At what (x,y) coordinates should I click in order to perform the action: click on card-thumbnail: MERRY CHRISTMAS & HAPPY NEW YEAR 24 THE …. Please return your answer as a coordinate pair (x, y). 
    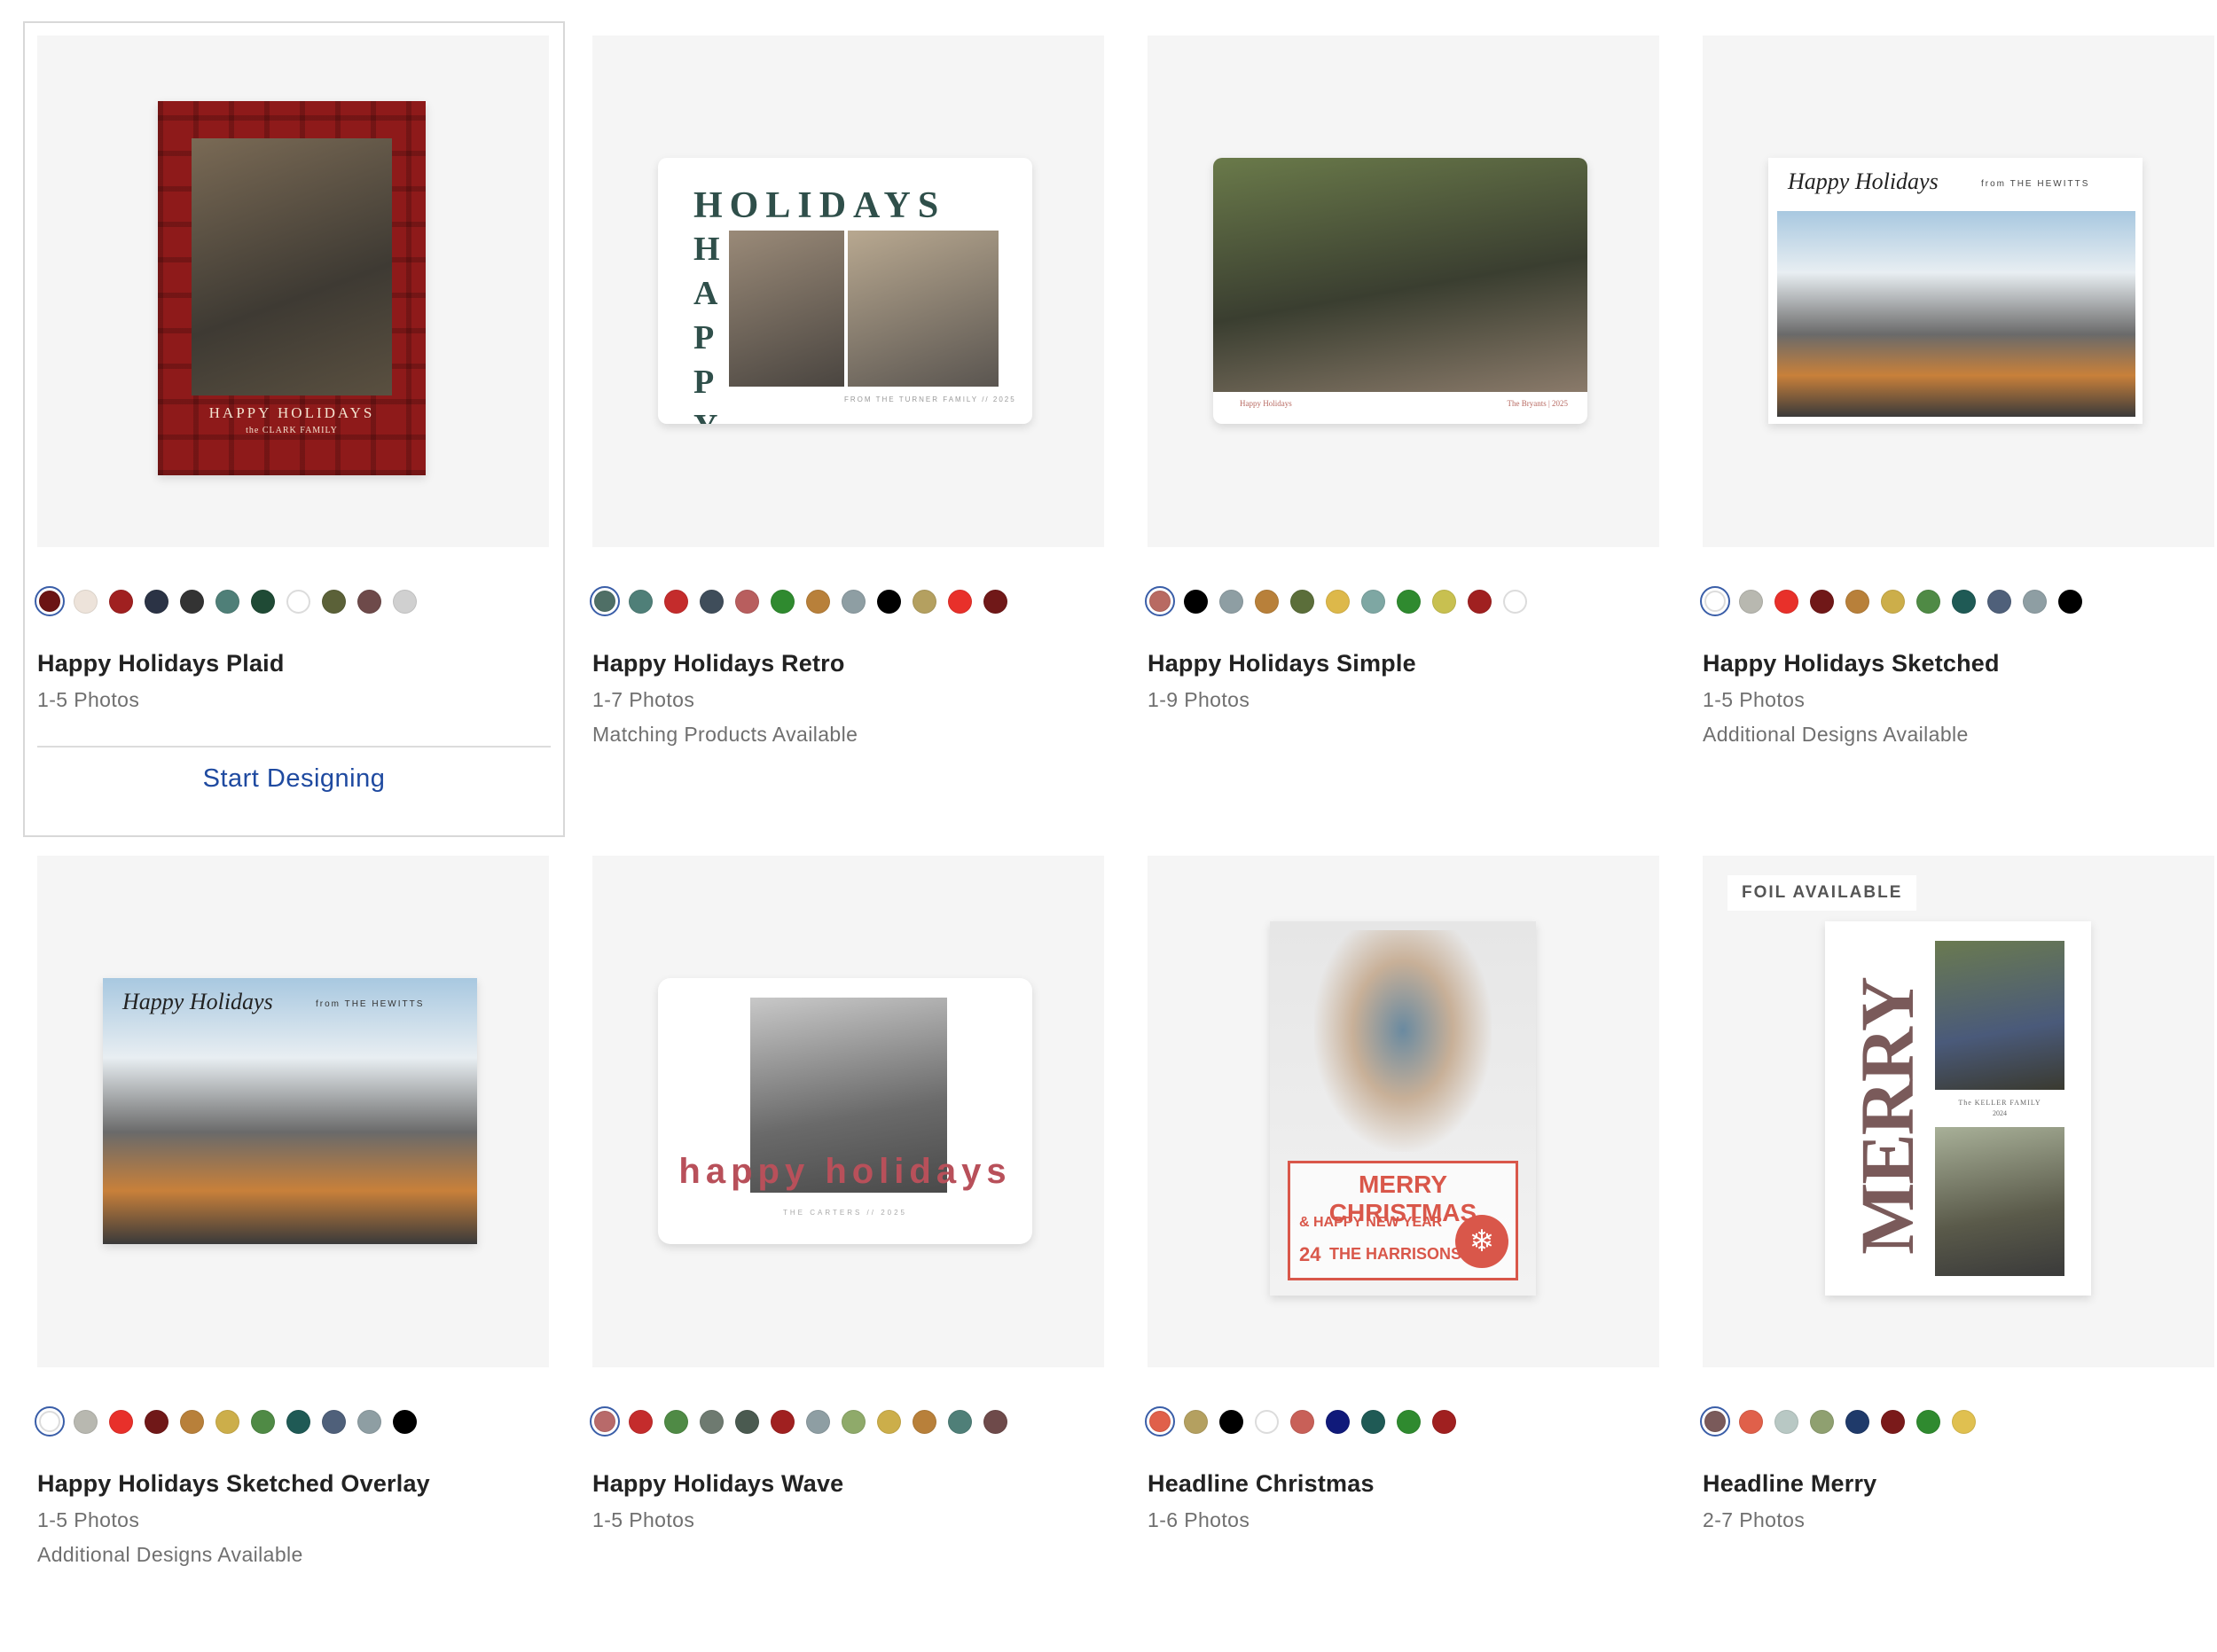
    Looking at the image, I should click on (1403, 1111).